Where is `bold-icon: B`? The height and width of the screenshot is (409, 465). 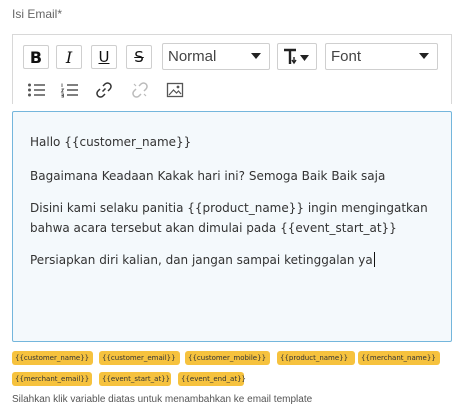 bold-icon: B is located at coordinates (36, 57).